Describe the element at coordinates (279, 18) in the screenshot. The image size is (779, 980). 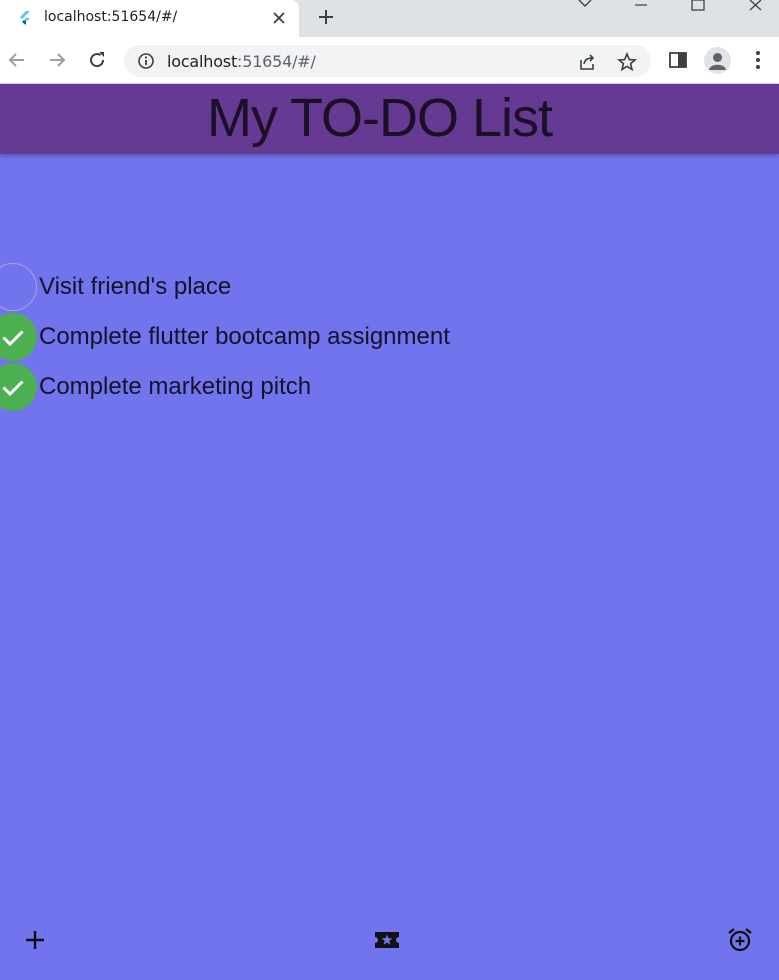
I see `close-tab-icon` at that location.